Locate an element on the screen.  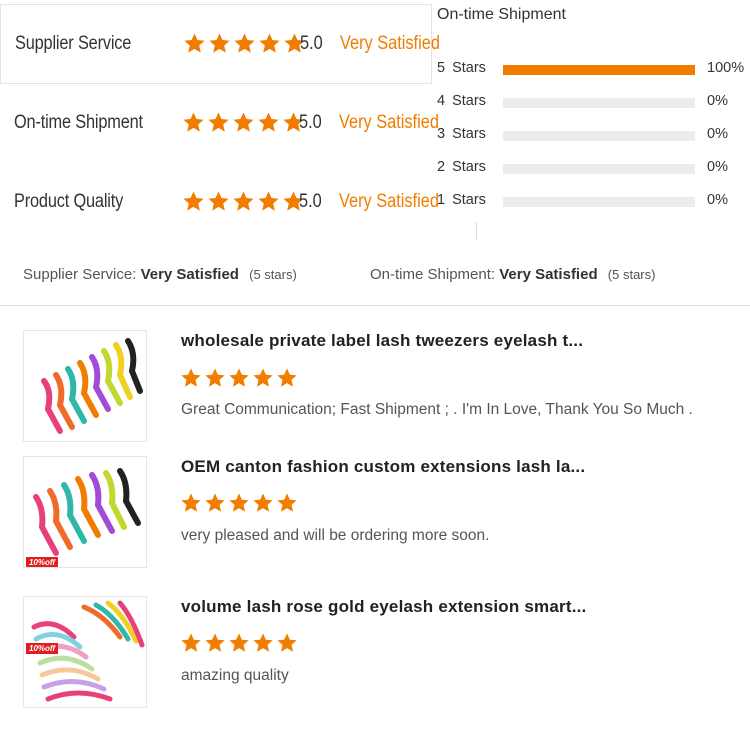
histogram-fill is located at coordinates (599, 70).